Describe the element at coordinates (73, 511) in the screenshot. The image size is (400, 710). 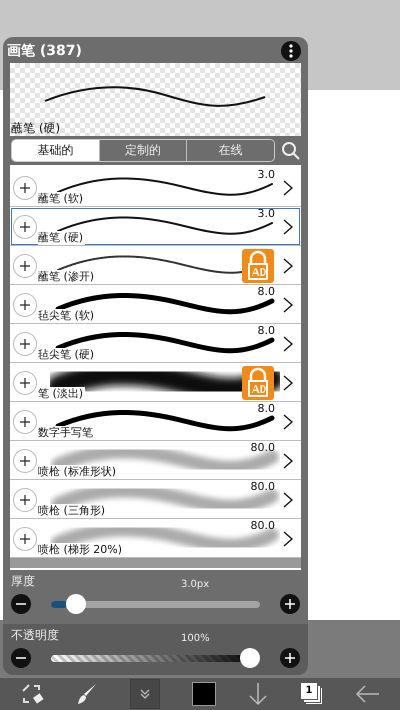
I see `brush-name: 喷枪 (三角形)` at that location.